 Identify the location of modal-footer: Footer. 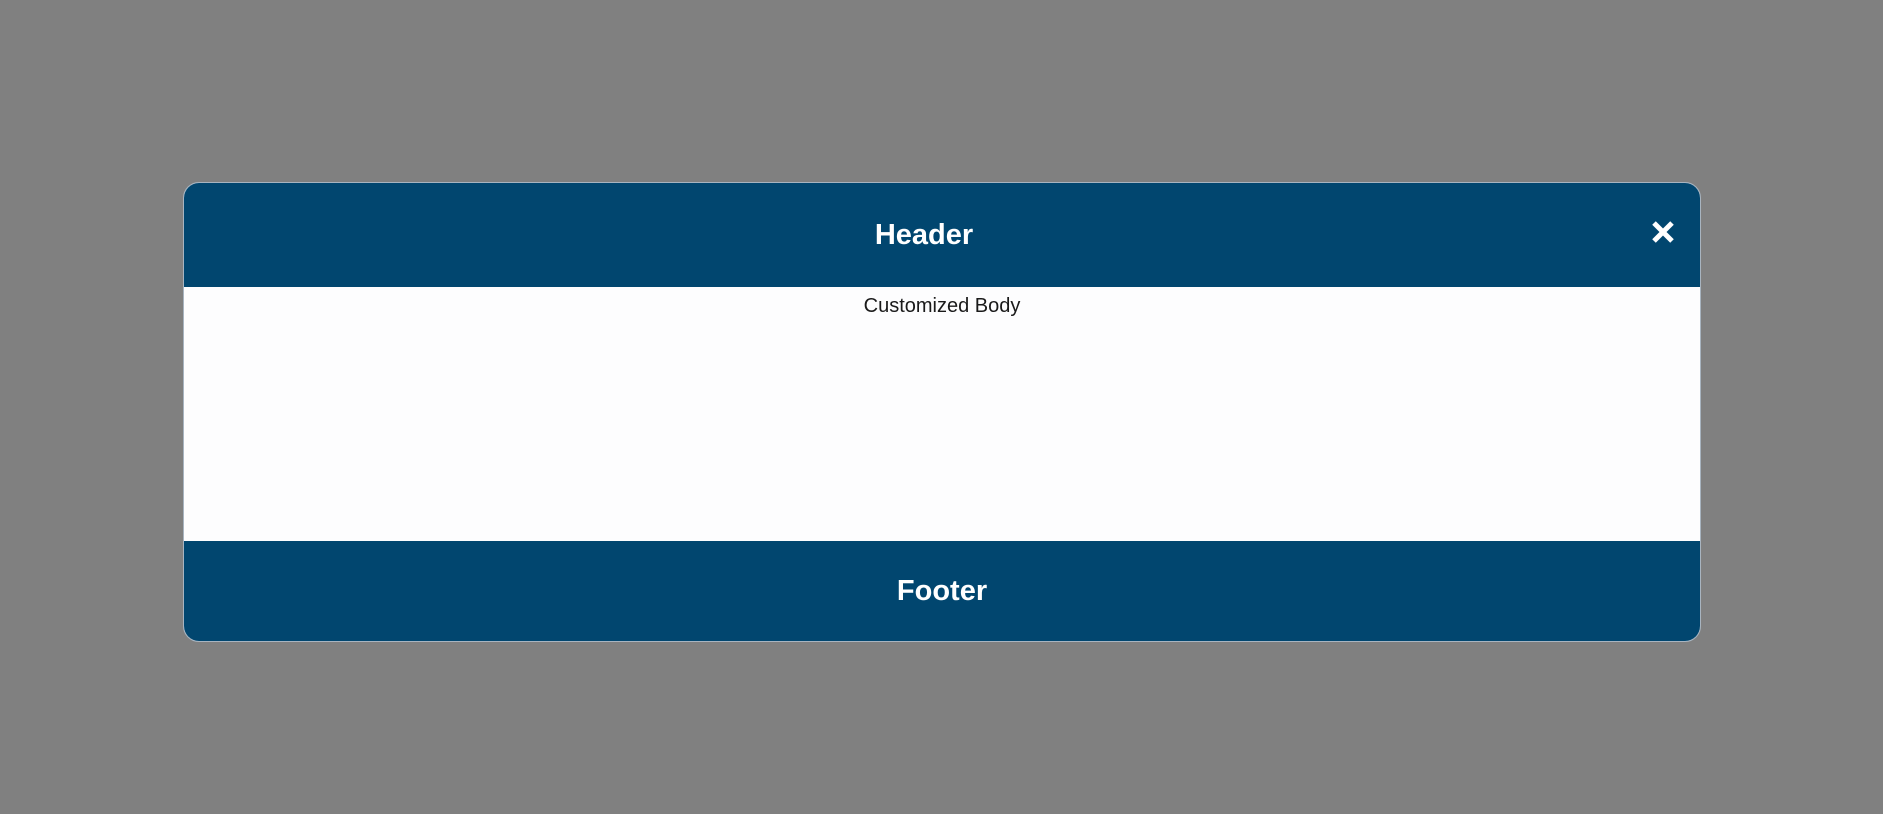
(942, 591).